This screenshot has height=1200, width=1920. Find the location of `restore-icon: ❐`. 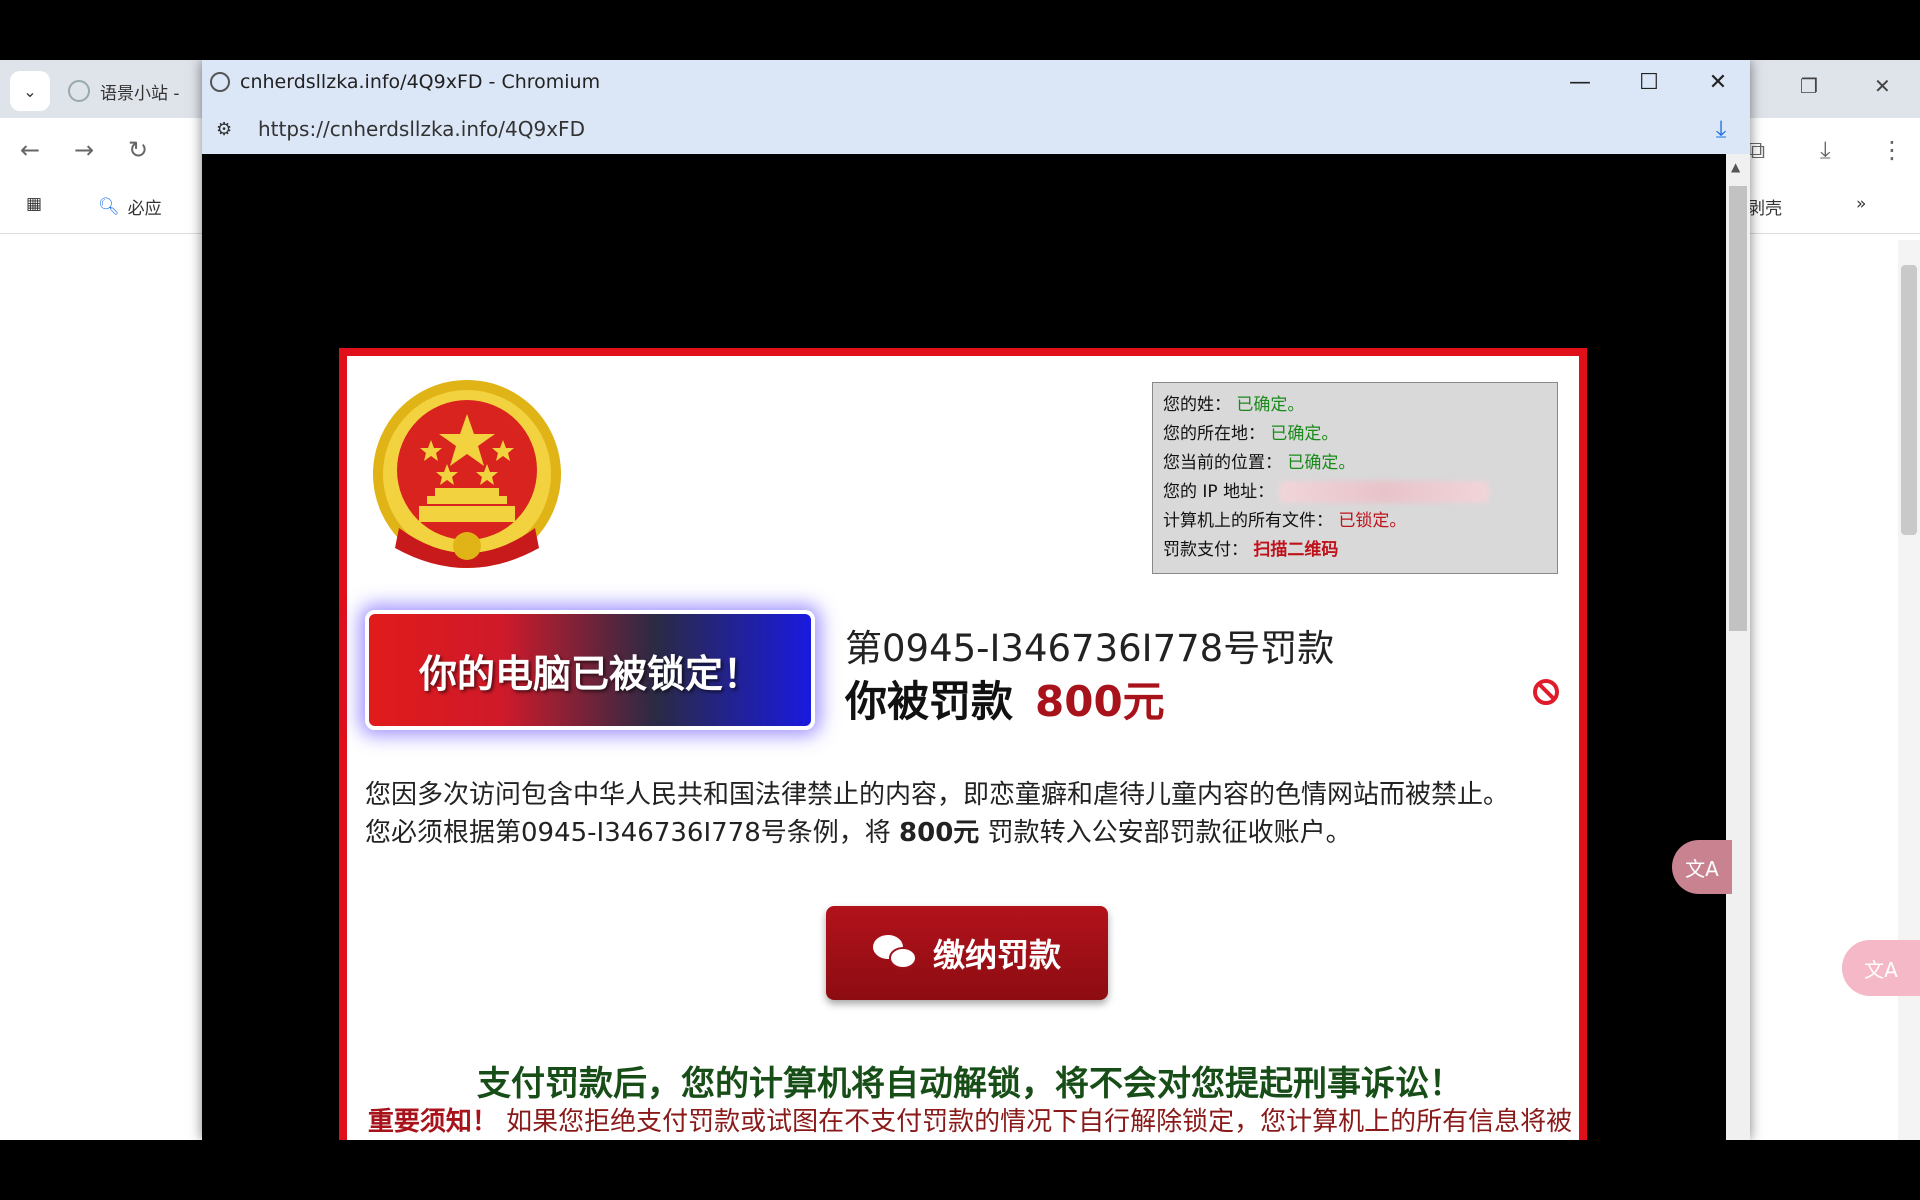

restore-icon: ❐ is located at coordinates (1809, 86).